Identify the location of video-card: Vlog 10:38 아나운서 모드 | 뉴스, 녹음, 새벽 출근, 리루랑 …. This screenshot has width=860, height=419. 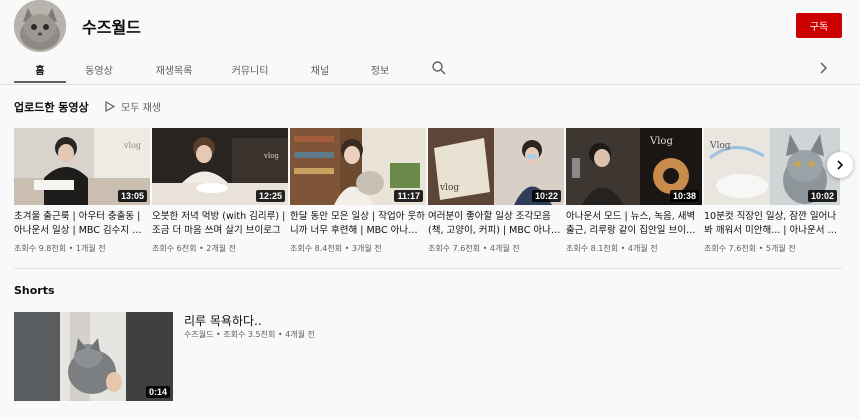
(634, 191).